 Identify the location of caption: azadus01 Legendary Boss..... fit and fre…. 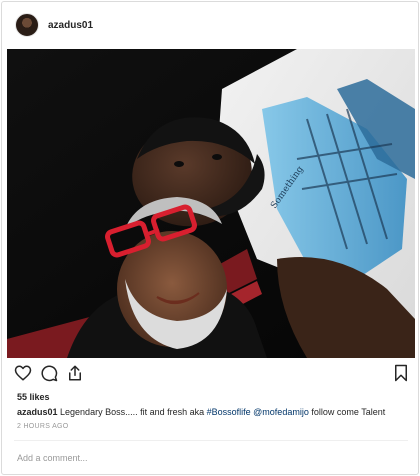
(214, 412).